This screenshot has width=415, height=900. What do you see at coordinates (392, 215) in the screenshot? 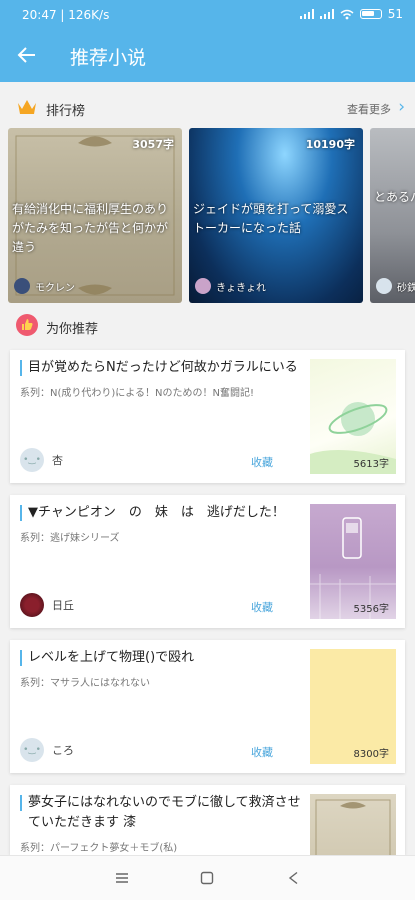
I see `ranking-card: とあるパレイブンツに時 砂鉄` at bounding box center [392, 215].